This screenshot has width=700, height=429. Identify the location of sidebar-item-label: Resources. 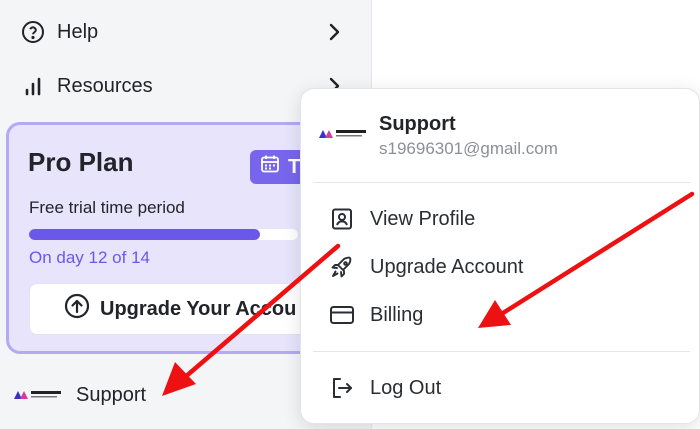
(105, 85).